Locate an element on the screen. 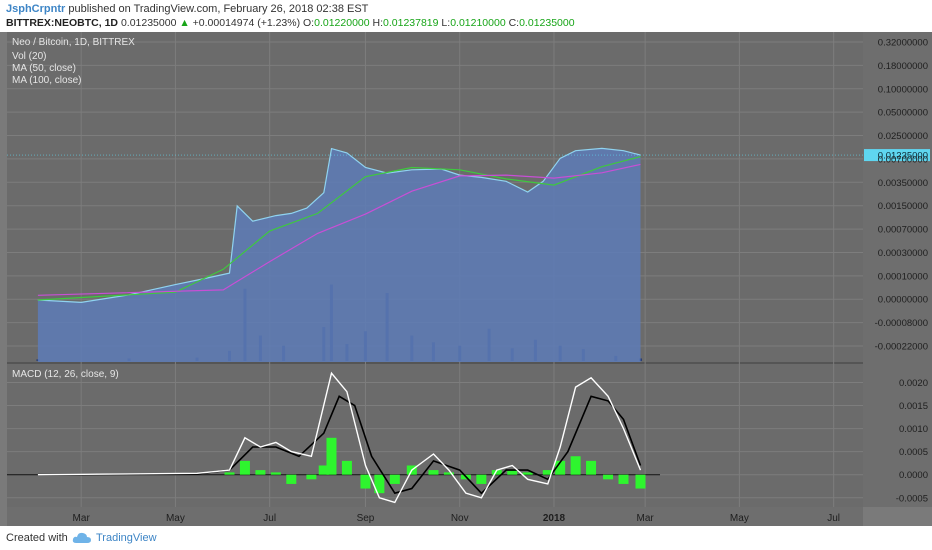  price-tick-label: 0.00010000 is located at coordinates (903, 276).